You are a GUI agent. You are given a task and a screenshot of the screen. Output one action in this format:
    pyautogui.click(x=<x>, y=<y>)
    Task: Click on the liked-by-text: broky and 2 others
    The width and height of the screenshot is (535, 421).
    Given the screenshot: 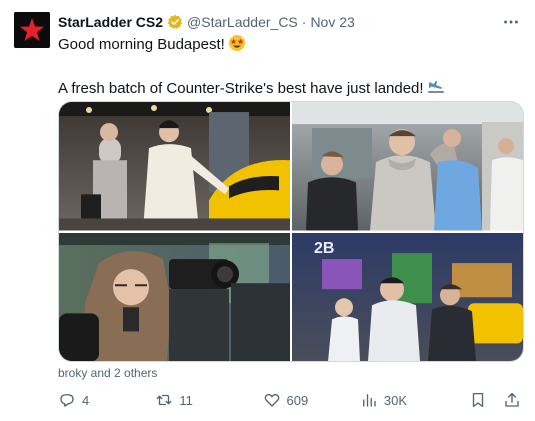 What is the action you would take?
    pyautogui.click(x=107, y=373)
    